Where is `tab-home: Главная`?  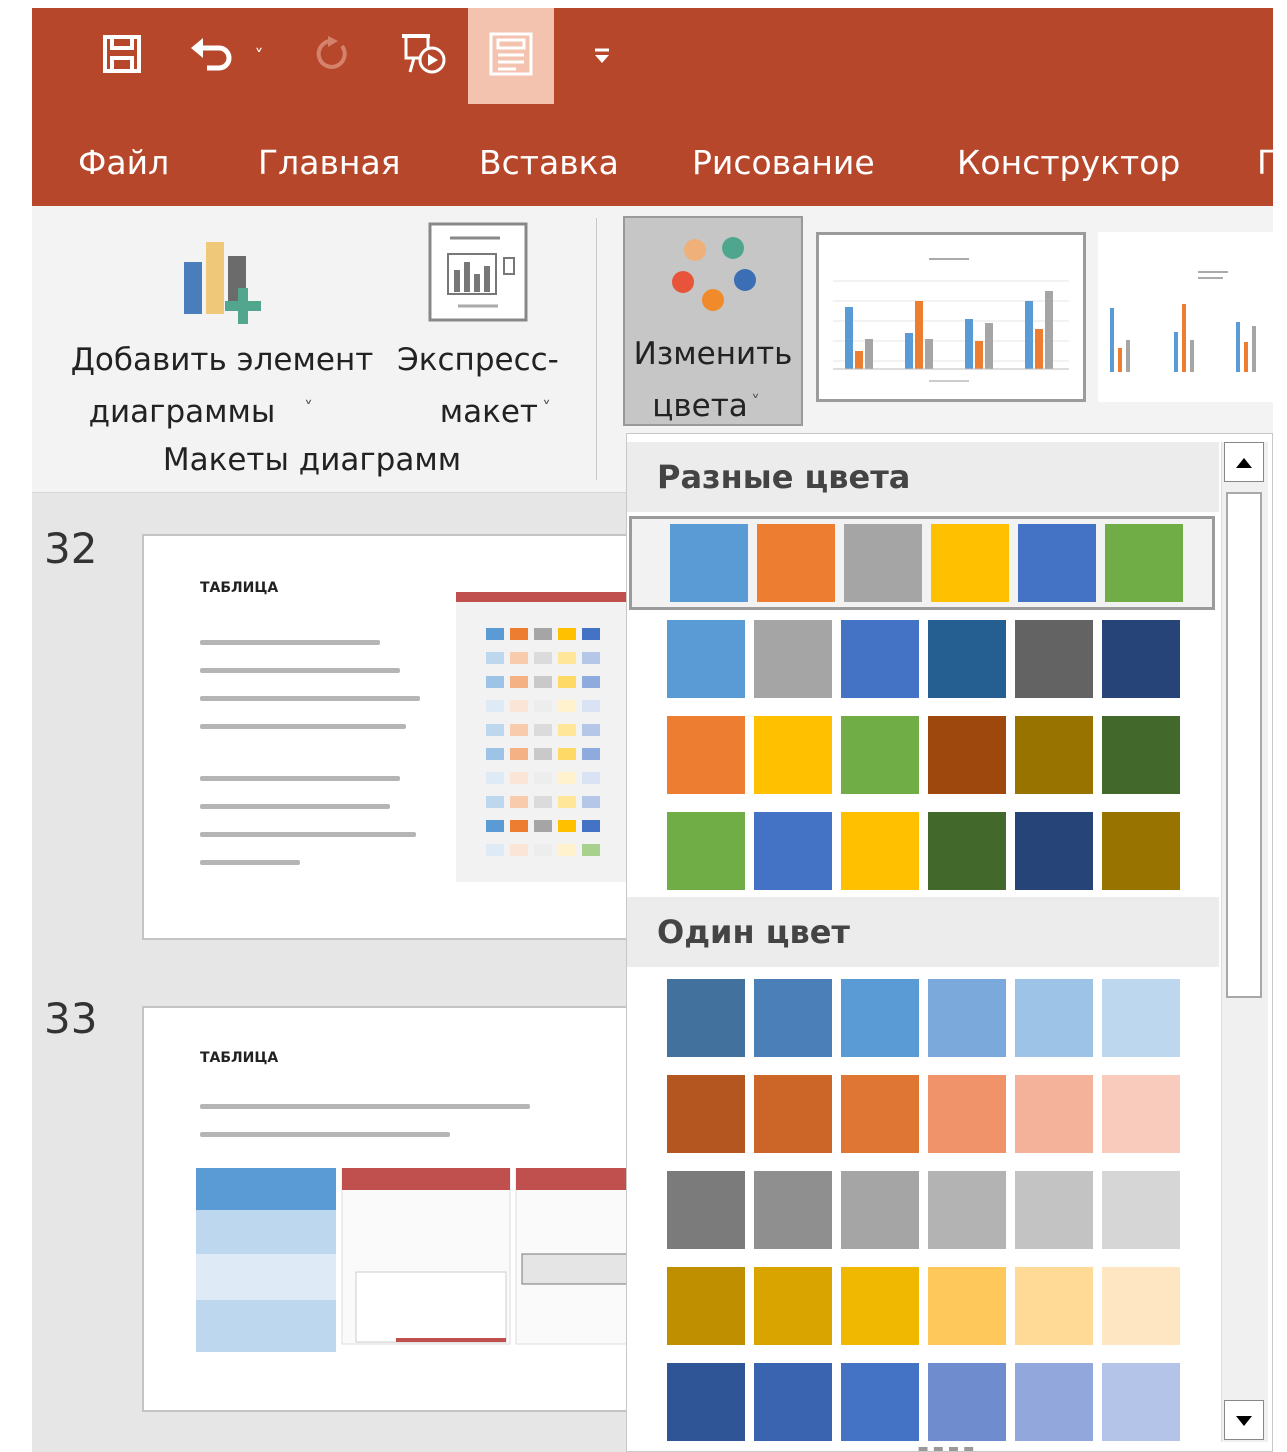
tab-home: Главная is located at coordinates (329, 163).